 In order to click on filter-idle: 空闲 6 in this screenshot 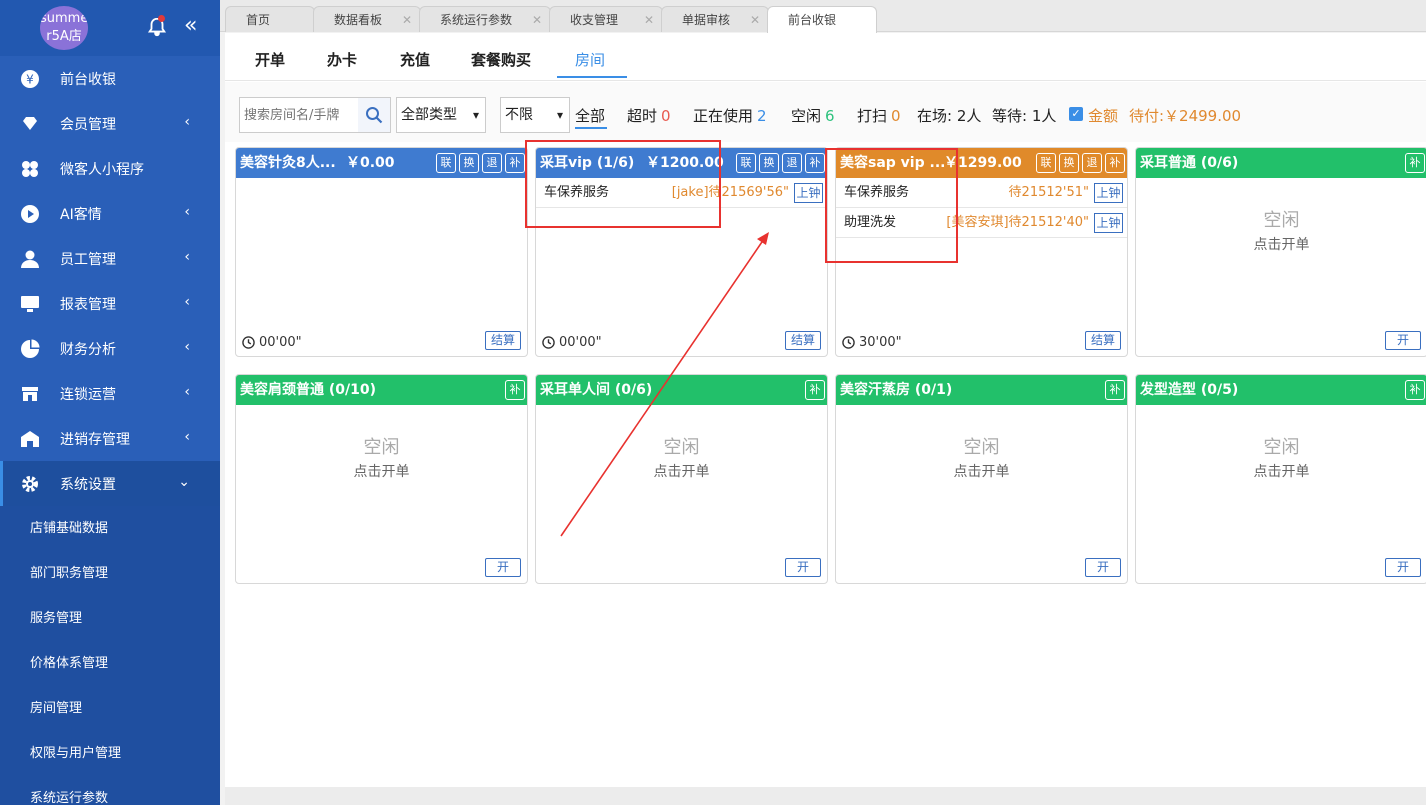, I will do `click(813, 115)`.